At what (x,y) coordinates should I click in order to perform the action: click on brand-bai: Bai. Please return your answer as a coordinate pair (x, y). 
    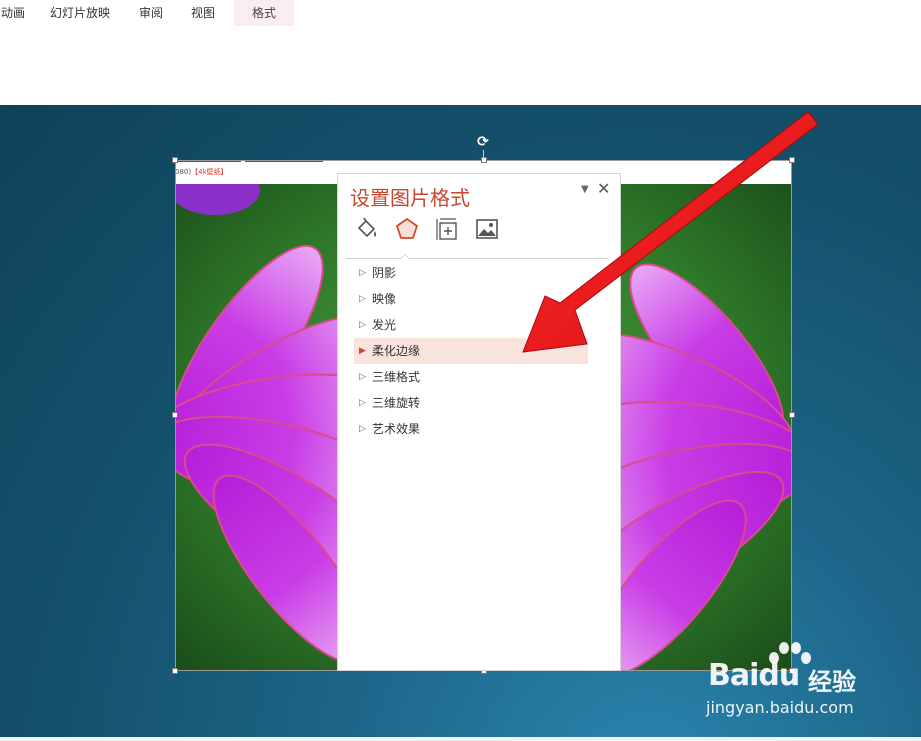
    Looking at the image, I should click on (733, 675).